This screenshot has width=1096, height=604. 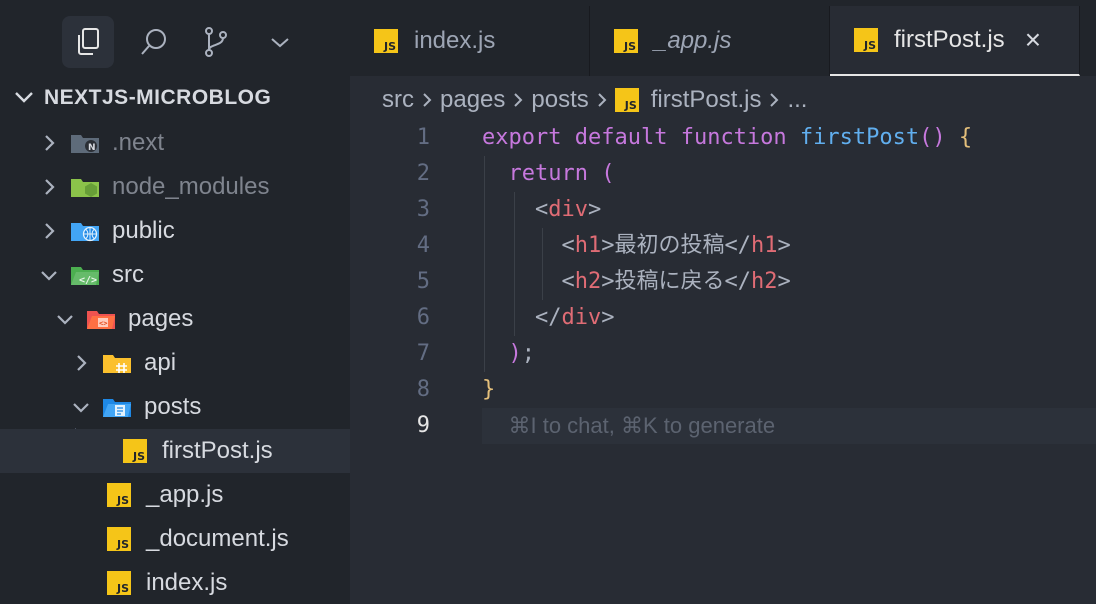 I want to click on tree-item-src: </> src, so click(x=175, y=275).